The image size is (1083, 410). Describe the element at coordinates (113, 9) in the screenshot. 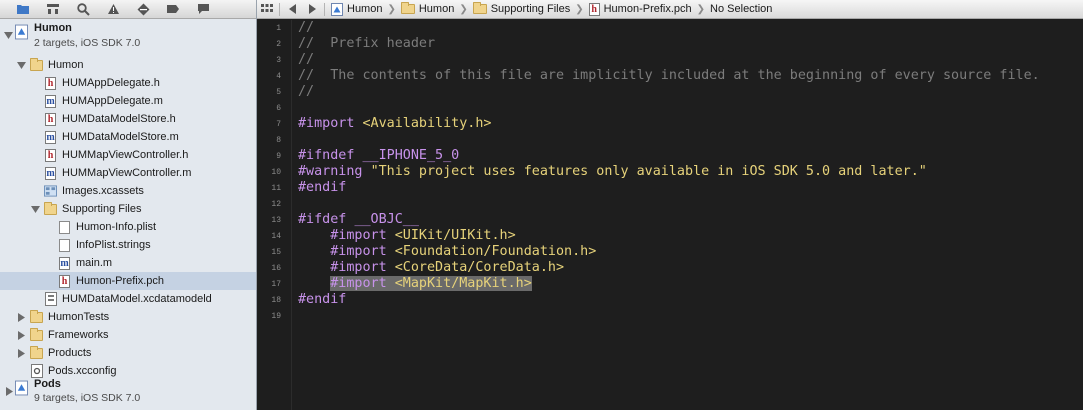

I see `warning-icon` at that location.